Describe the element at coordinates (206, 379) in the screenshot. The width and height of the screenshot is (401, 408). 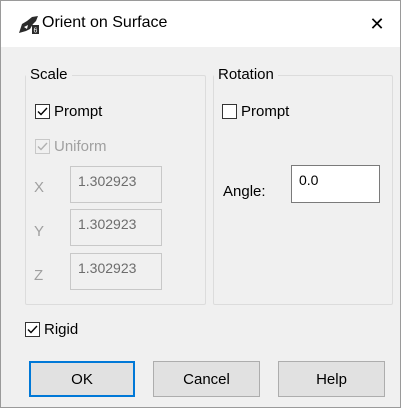
I see `cancel-button: Cancel` at that location.